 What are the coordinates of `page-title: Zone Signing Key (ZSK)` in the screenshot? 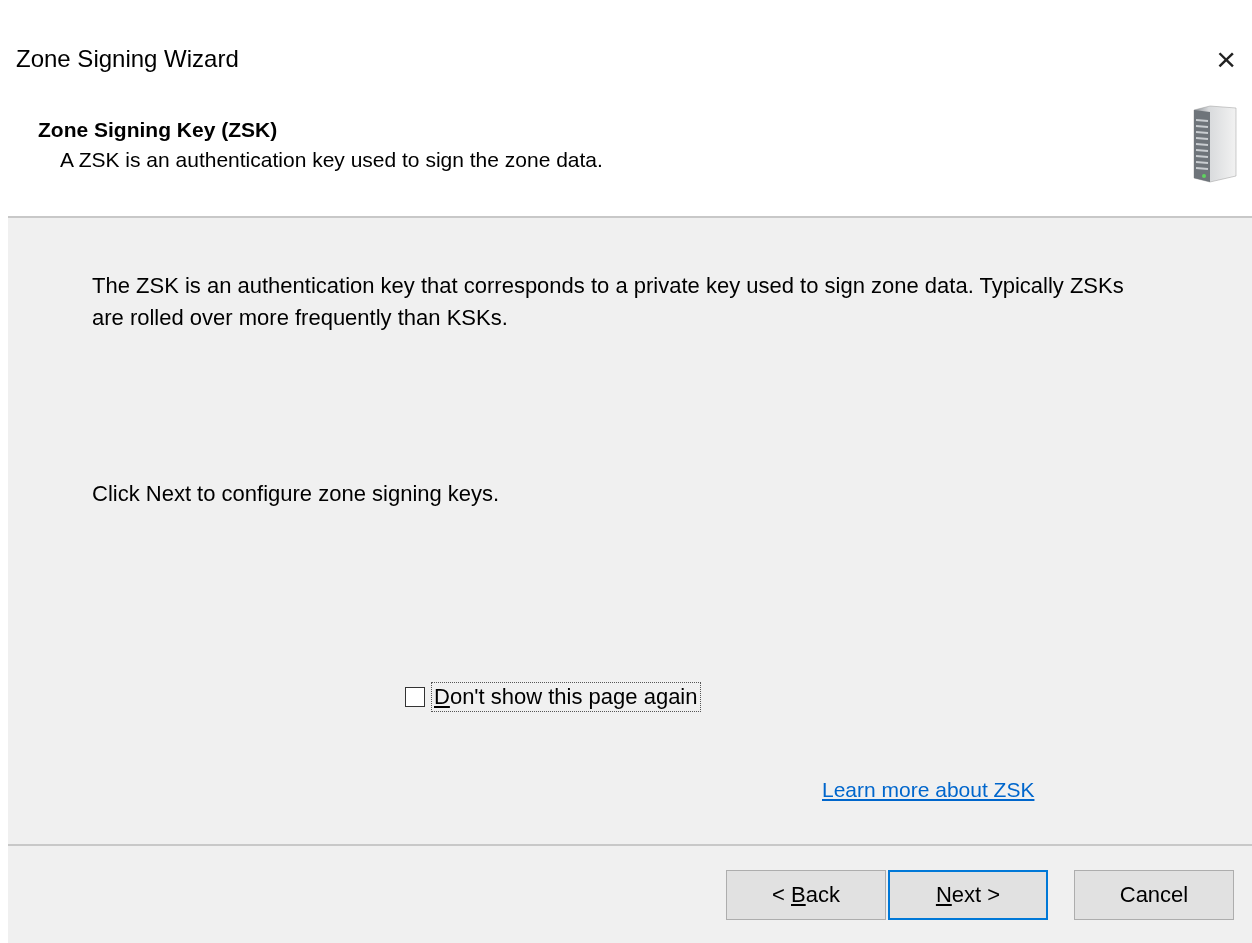 It's located at (158, 130).